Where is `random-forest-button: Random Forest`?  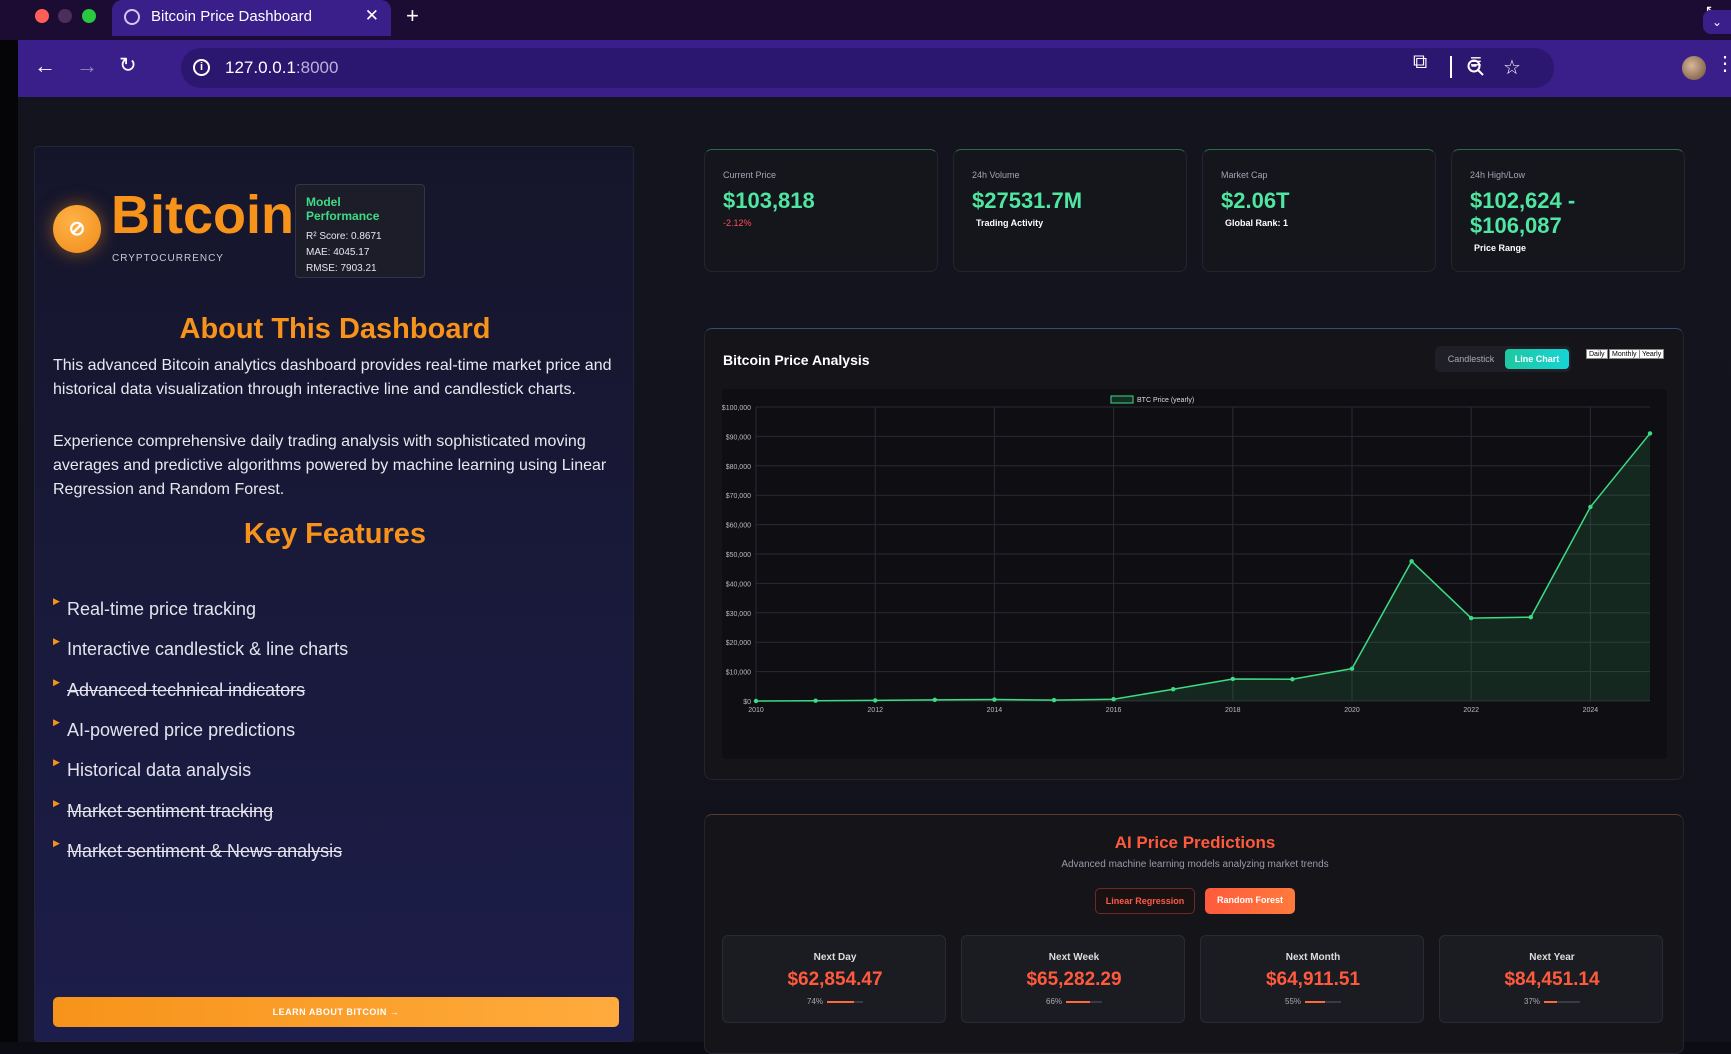
random-forest-button: Random Forest is located at coordinates (1250, 901).